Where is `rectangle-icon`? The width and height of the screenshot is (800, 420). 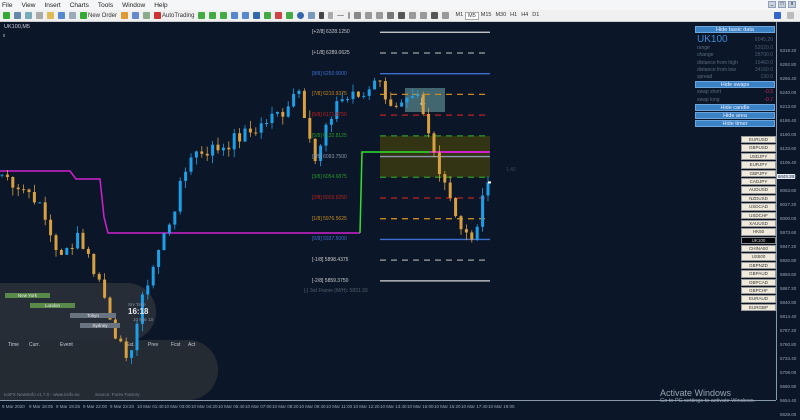 rectangle-icon is located at coordinates (402, 15).